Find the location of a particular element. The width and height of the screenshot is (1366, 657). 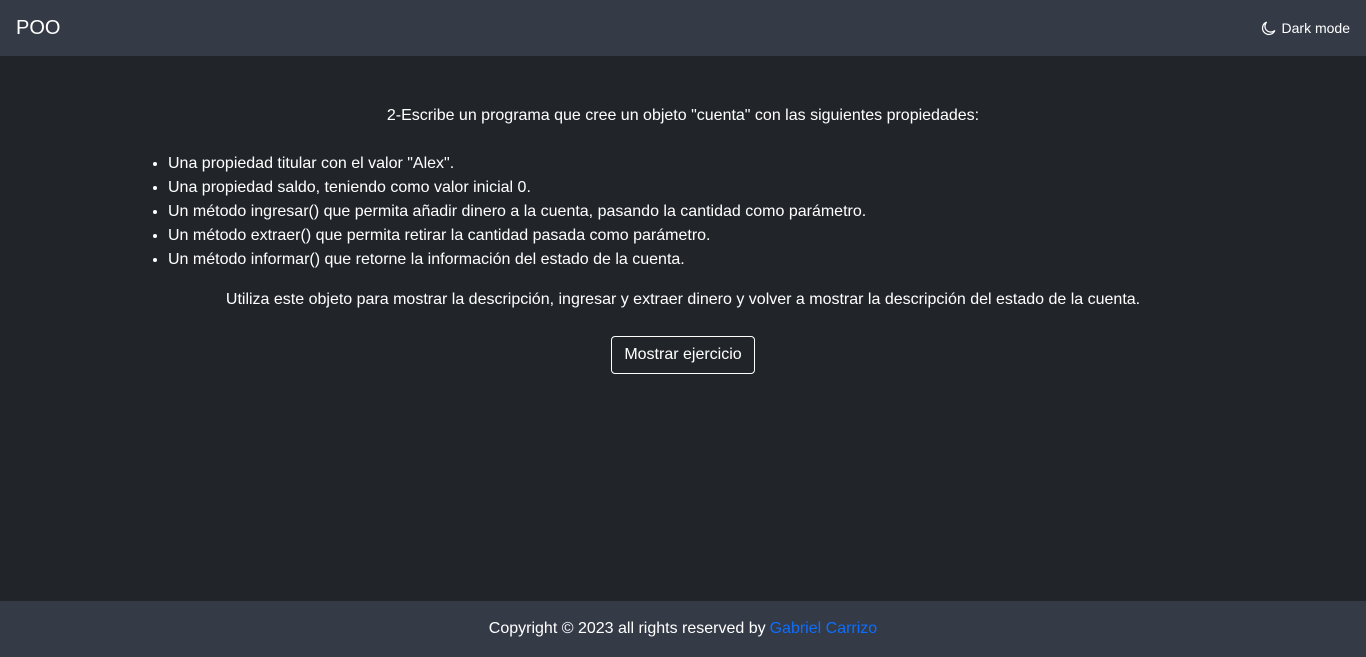

dark-mode-toggle: Dark mode is located at coordinates (1305, 28).